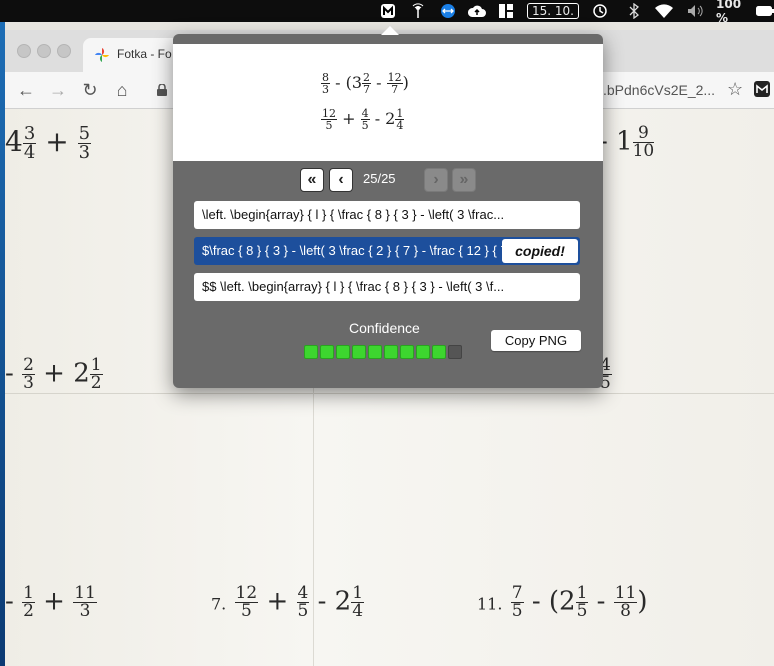 This screenshot has height=666, width=774. I want to click on exercise-expression: 11. 75 - (2 1 5 - 11 8), so click(562, 602).